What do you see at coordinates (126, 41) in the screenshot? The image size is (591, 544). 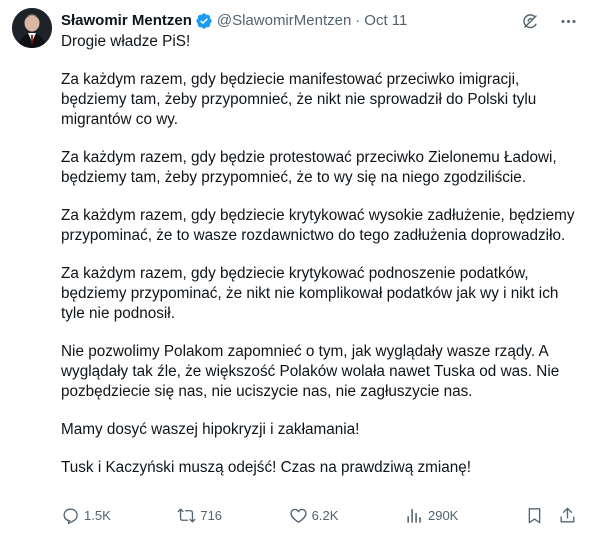 I see `tweet-paragraph: Drogie władze PiS!` at bounding box center [126, 41].